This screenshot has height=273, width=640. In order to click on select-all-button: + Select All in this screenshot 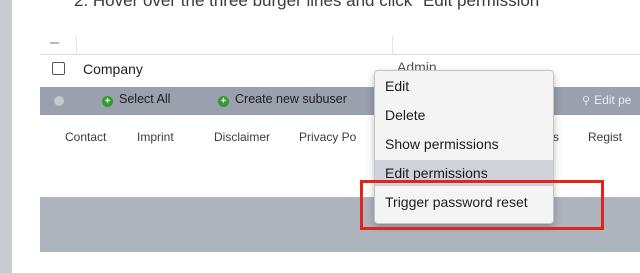, I will do `click(136, 99)`.